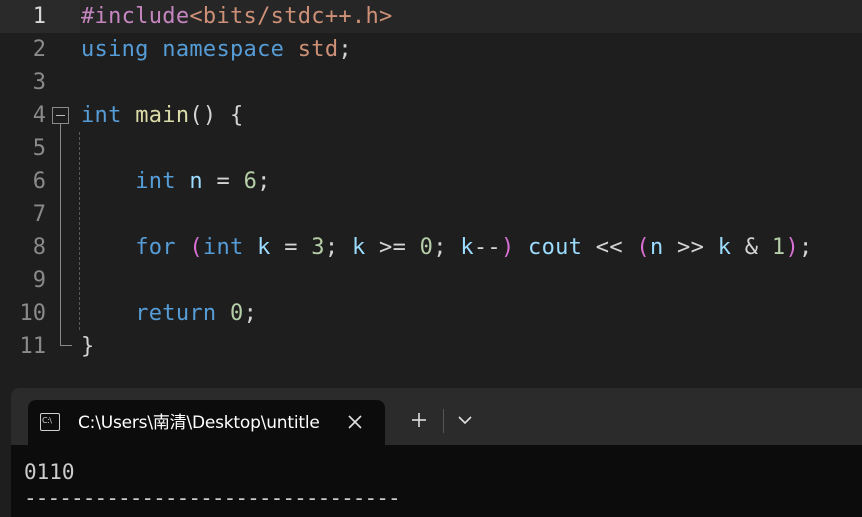 This screenshot has width=862, height=517. I want to click on line-number: 4, so click(39, 115).